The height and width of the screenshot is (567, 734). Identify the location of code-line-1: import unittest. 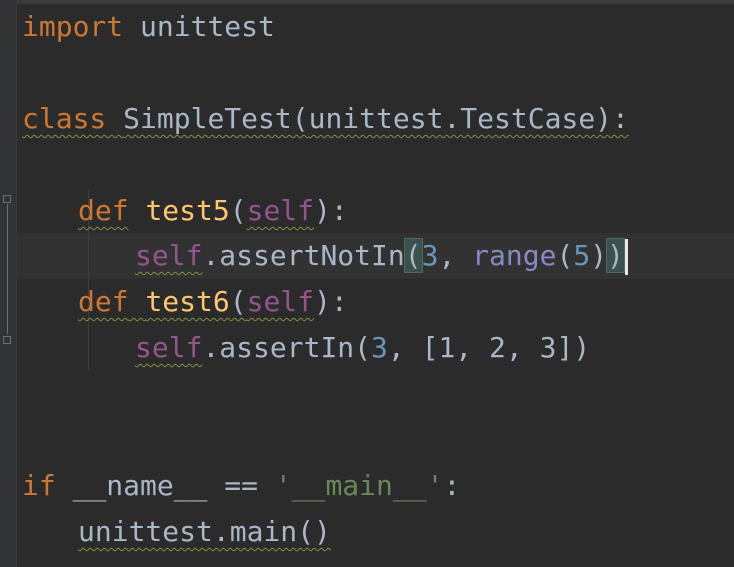
(148, 27).